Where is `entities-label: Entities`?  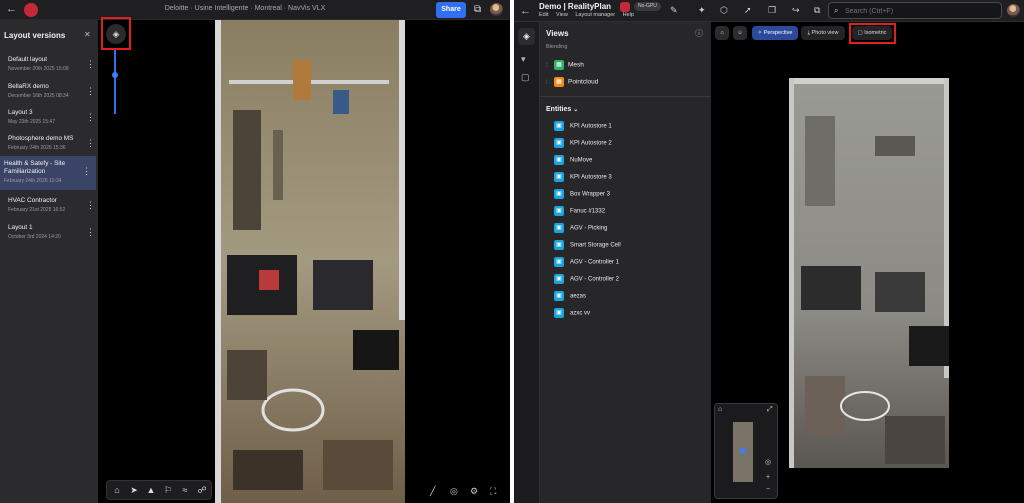
entities-label: Entities is located at coordinates (559, 109).